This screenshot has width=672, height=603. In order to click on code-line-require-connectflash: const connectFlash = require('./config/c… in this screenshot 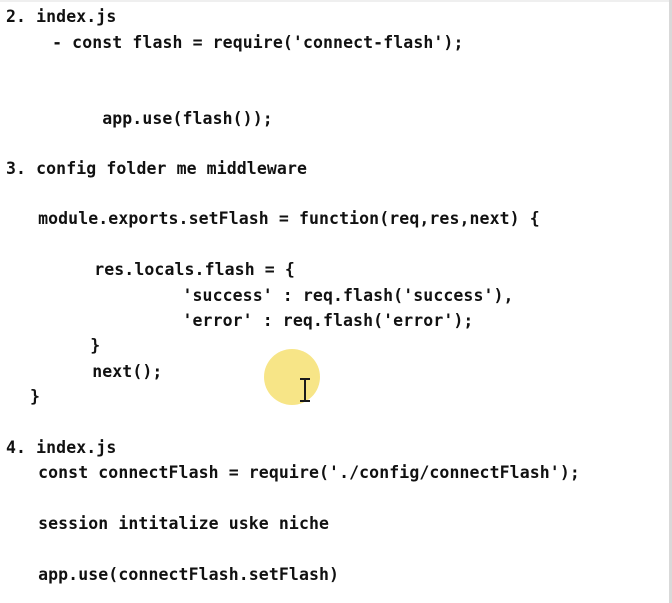, I will do `click(299, 472)`.